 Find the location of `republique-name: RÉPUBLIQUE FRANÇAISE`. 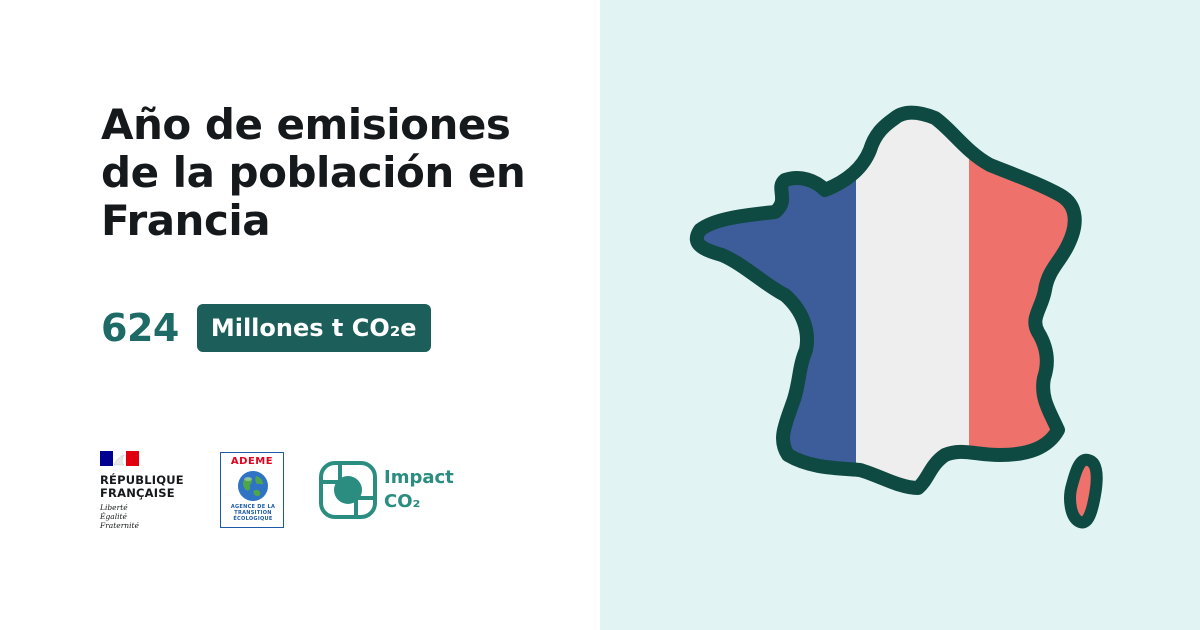

republique-name: RÉPUBLIQUE FRANÇAISE is located at coordinates (142, 486).